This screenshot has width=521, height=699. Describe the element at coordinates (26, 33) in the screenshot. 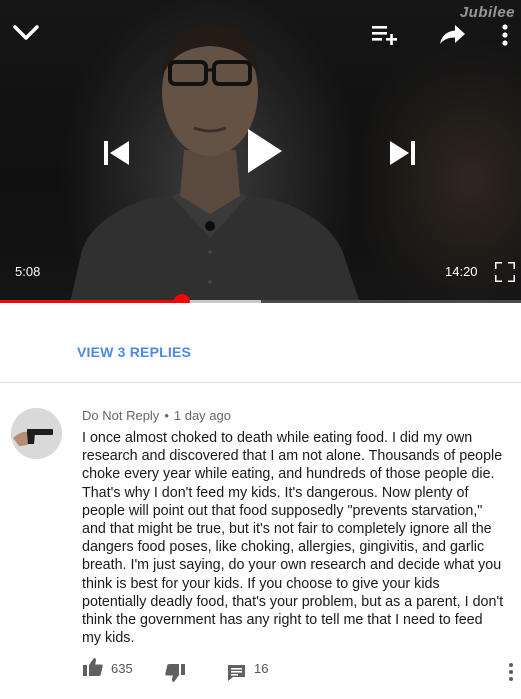

I see `chevron-down-icon` at that location.